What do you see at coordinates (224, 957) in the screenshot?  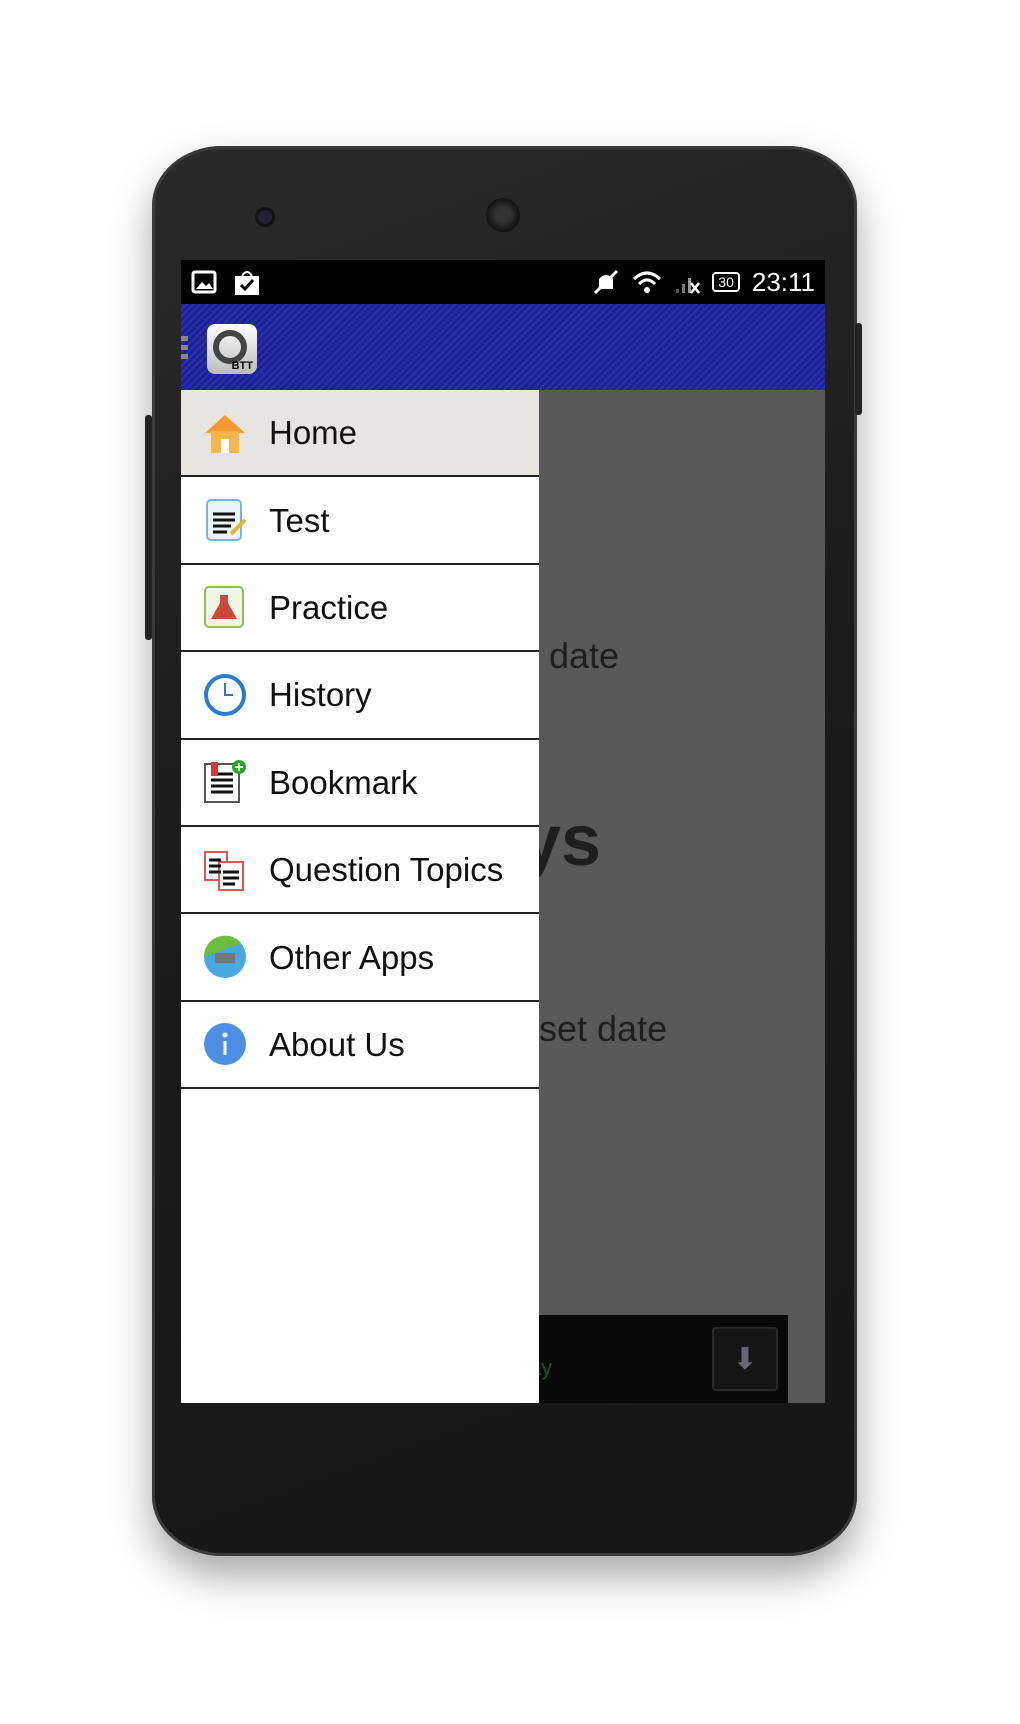 I see `other-apps-icon` at bounding box center [224, 957].